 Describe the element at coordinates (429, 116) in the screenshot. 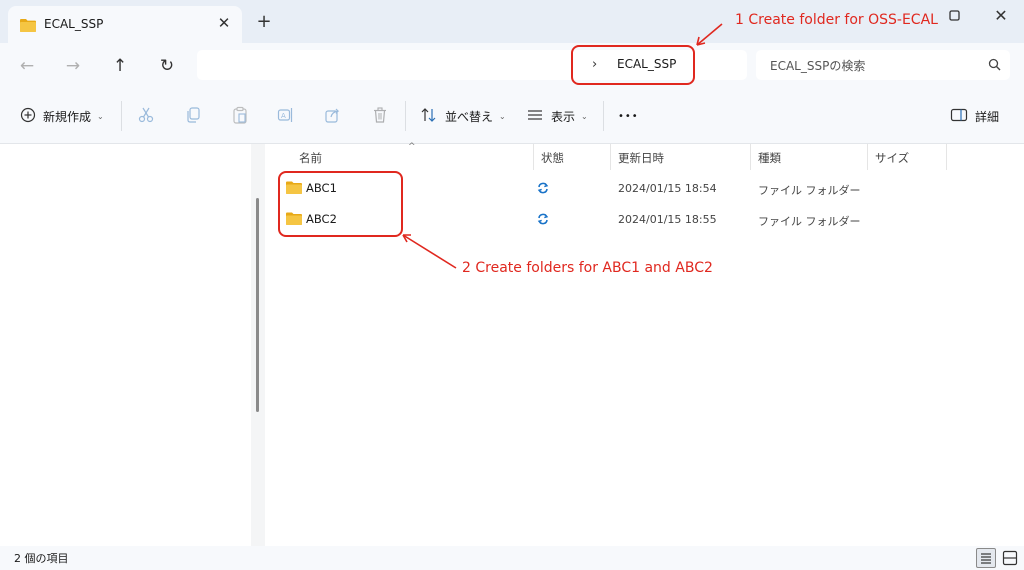

I see `sort-icon` at that location.